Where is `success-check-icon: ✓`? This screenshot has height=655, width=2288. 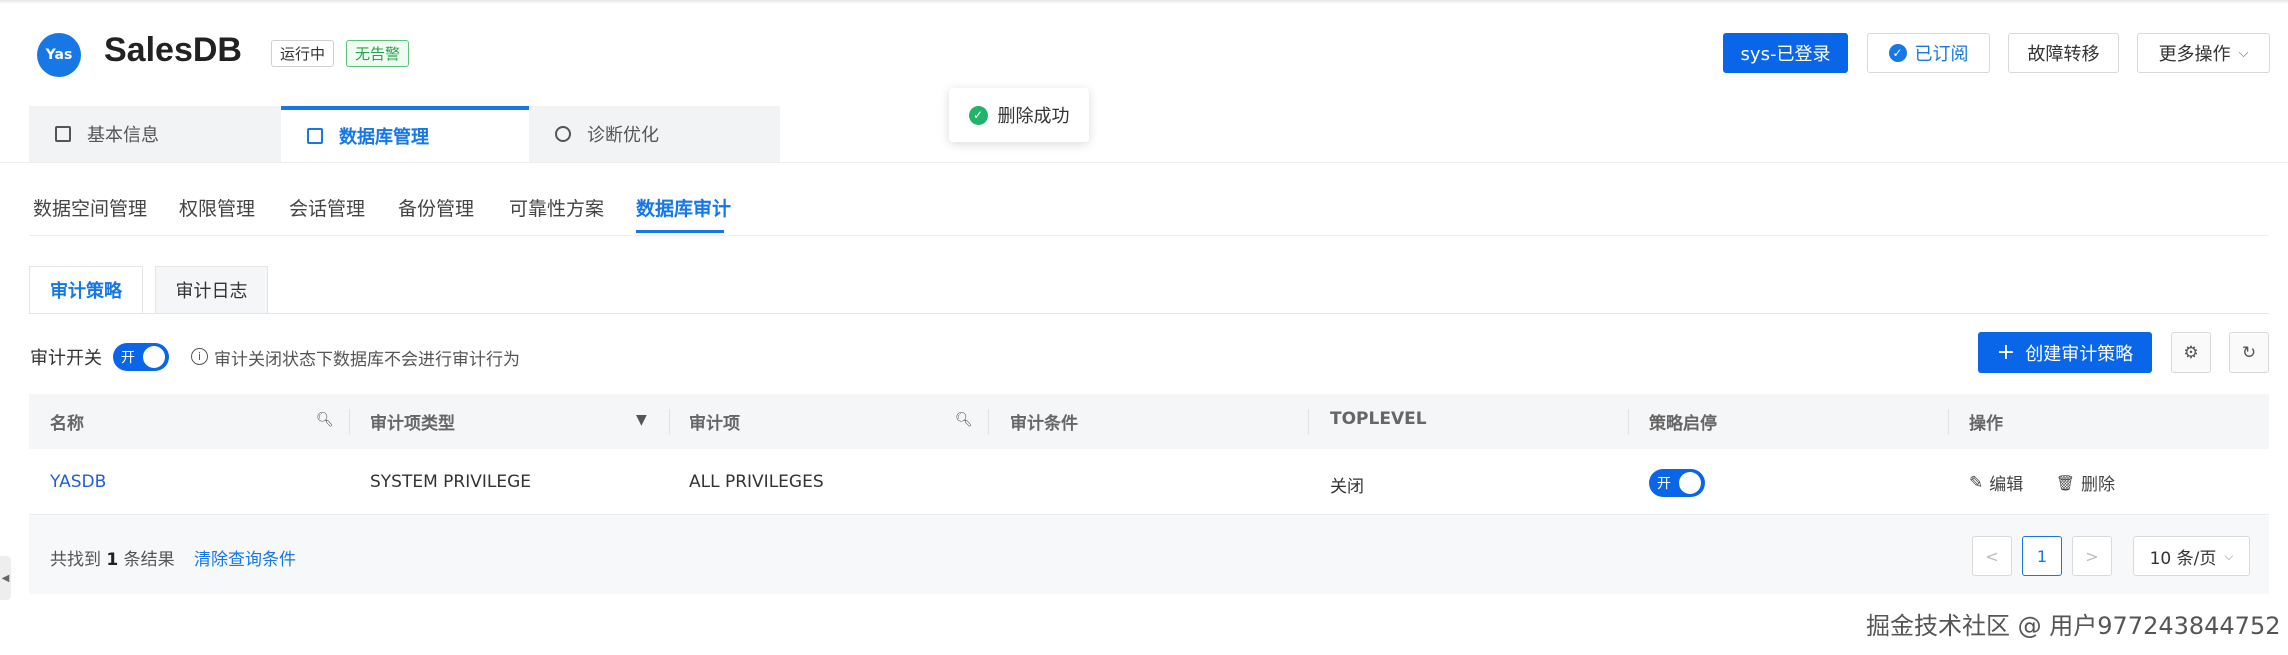
success-check-icon: ✓ is located at coordinates (978, 115).